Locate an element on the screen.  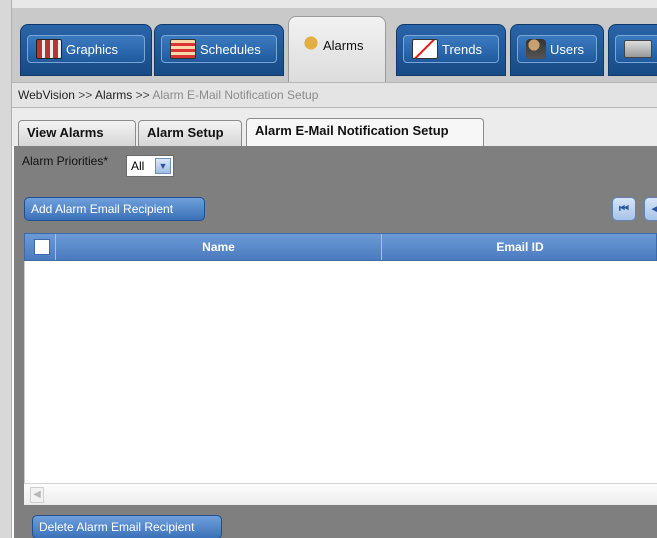
tab-users: Users is located at coordinates (557, 50).